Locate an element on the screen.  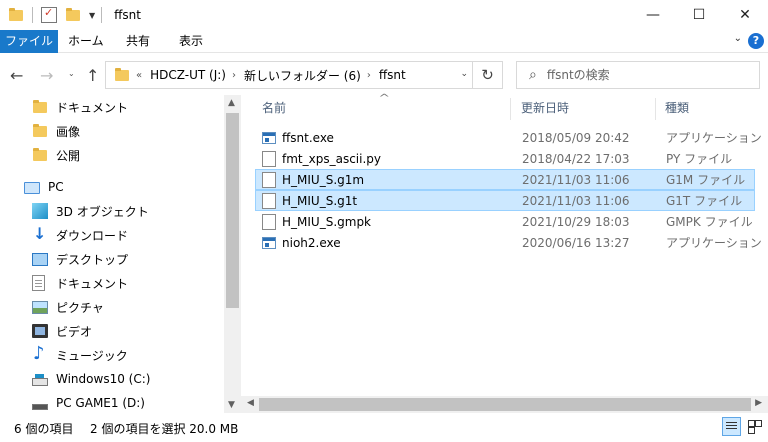
3d-objects-icon is located at coordinates (40, 211).